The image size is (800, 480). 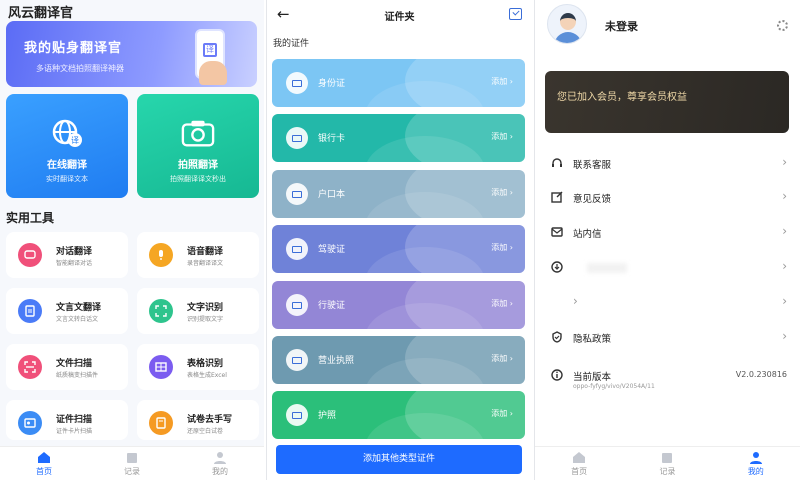 What do you see at coordinates (67, 133) in the screenshot?
I see `globe-icon: 译` at bounding box center [67, 133].